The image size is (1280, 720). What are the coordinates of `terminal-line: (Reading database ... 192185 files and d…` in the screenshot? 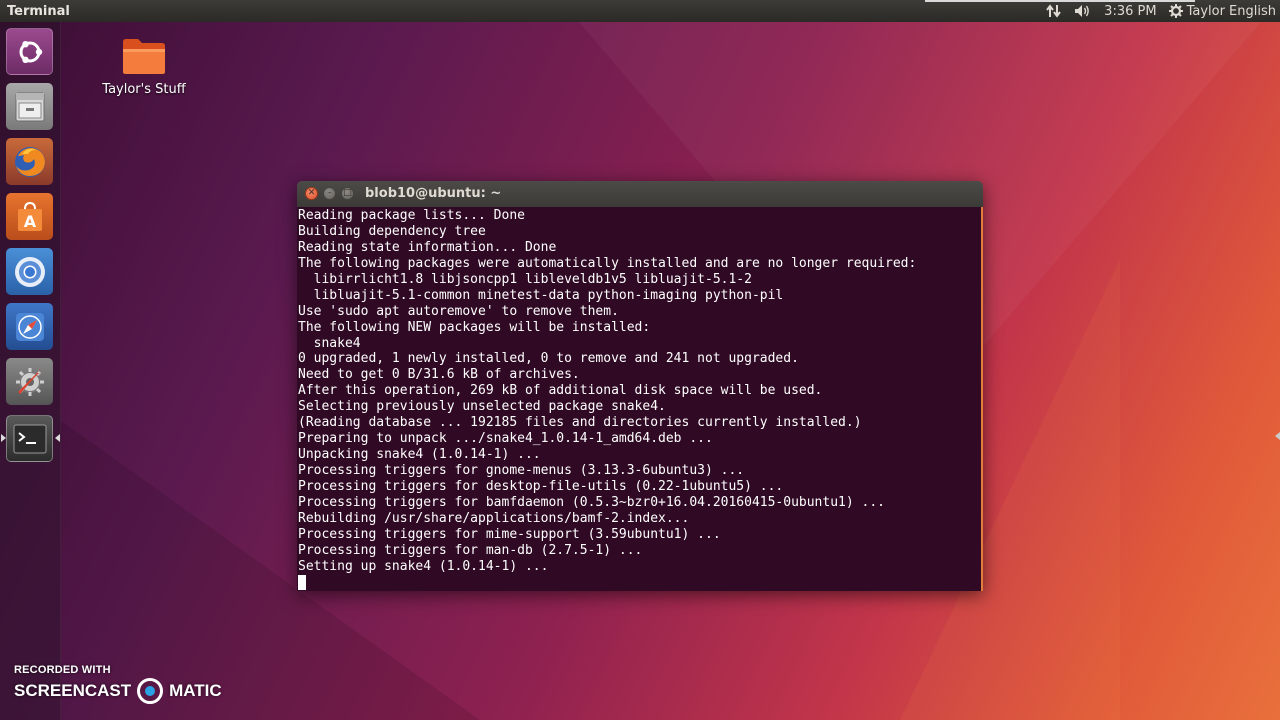 It's located at (580, 423).